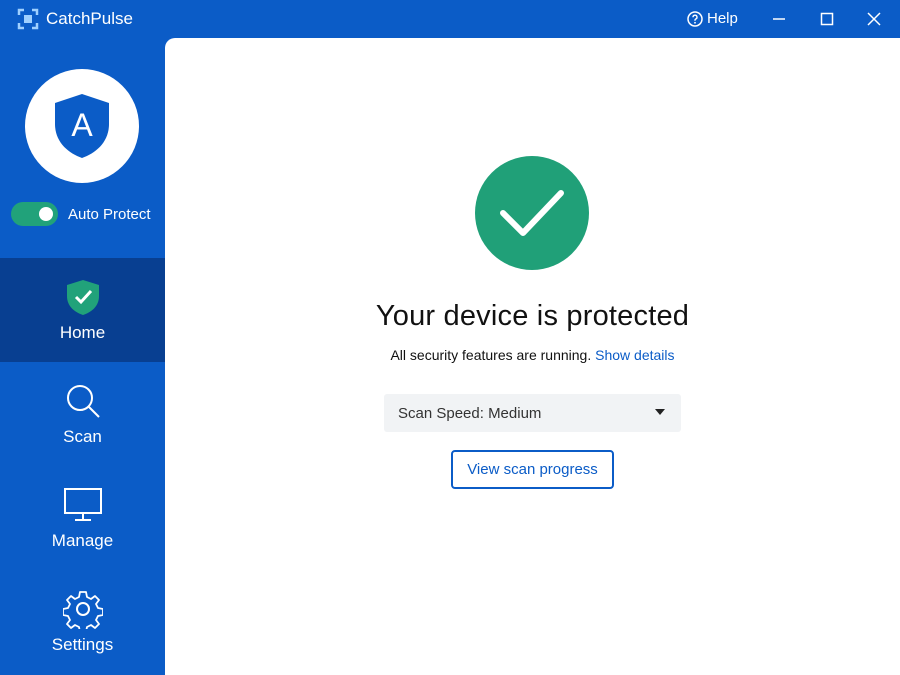 This screenshot has height=675, width=900. What do you see at coordinates (660, 412) in the screenshot?
I see `caret-down-icon` at bounding box center [660, 412].